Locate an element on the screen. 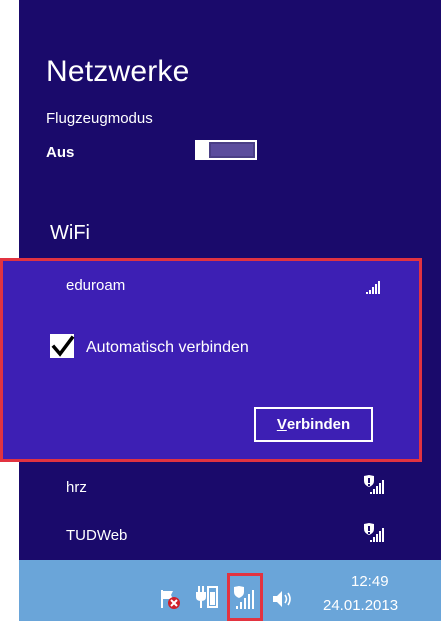 The width and height of the screenshot is (443, 621). wifi-signal-icon is located at coordinates (373, 287).